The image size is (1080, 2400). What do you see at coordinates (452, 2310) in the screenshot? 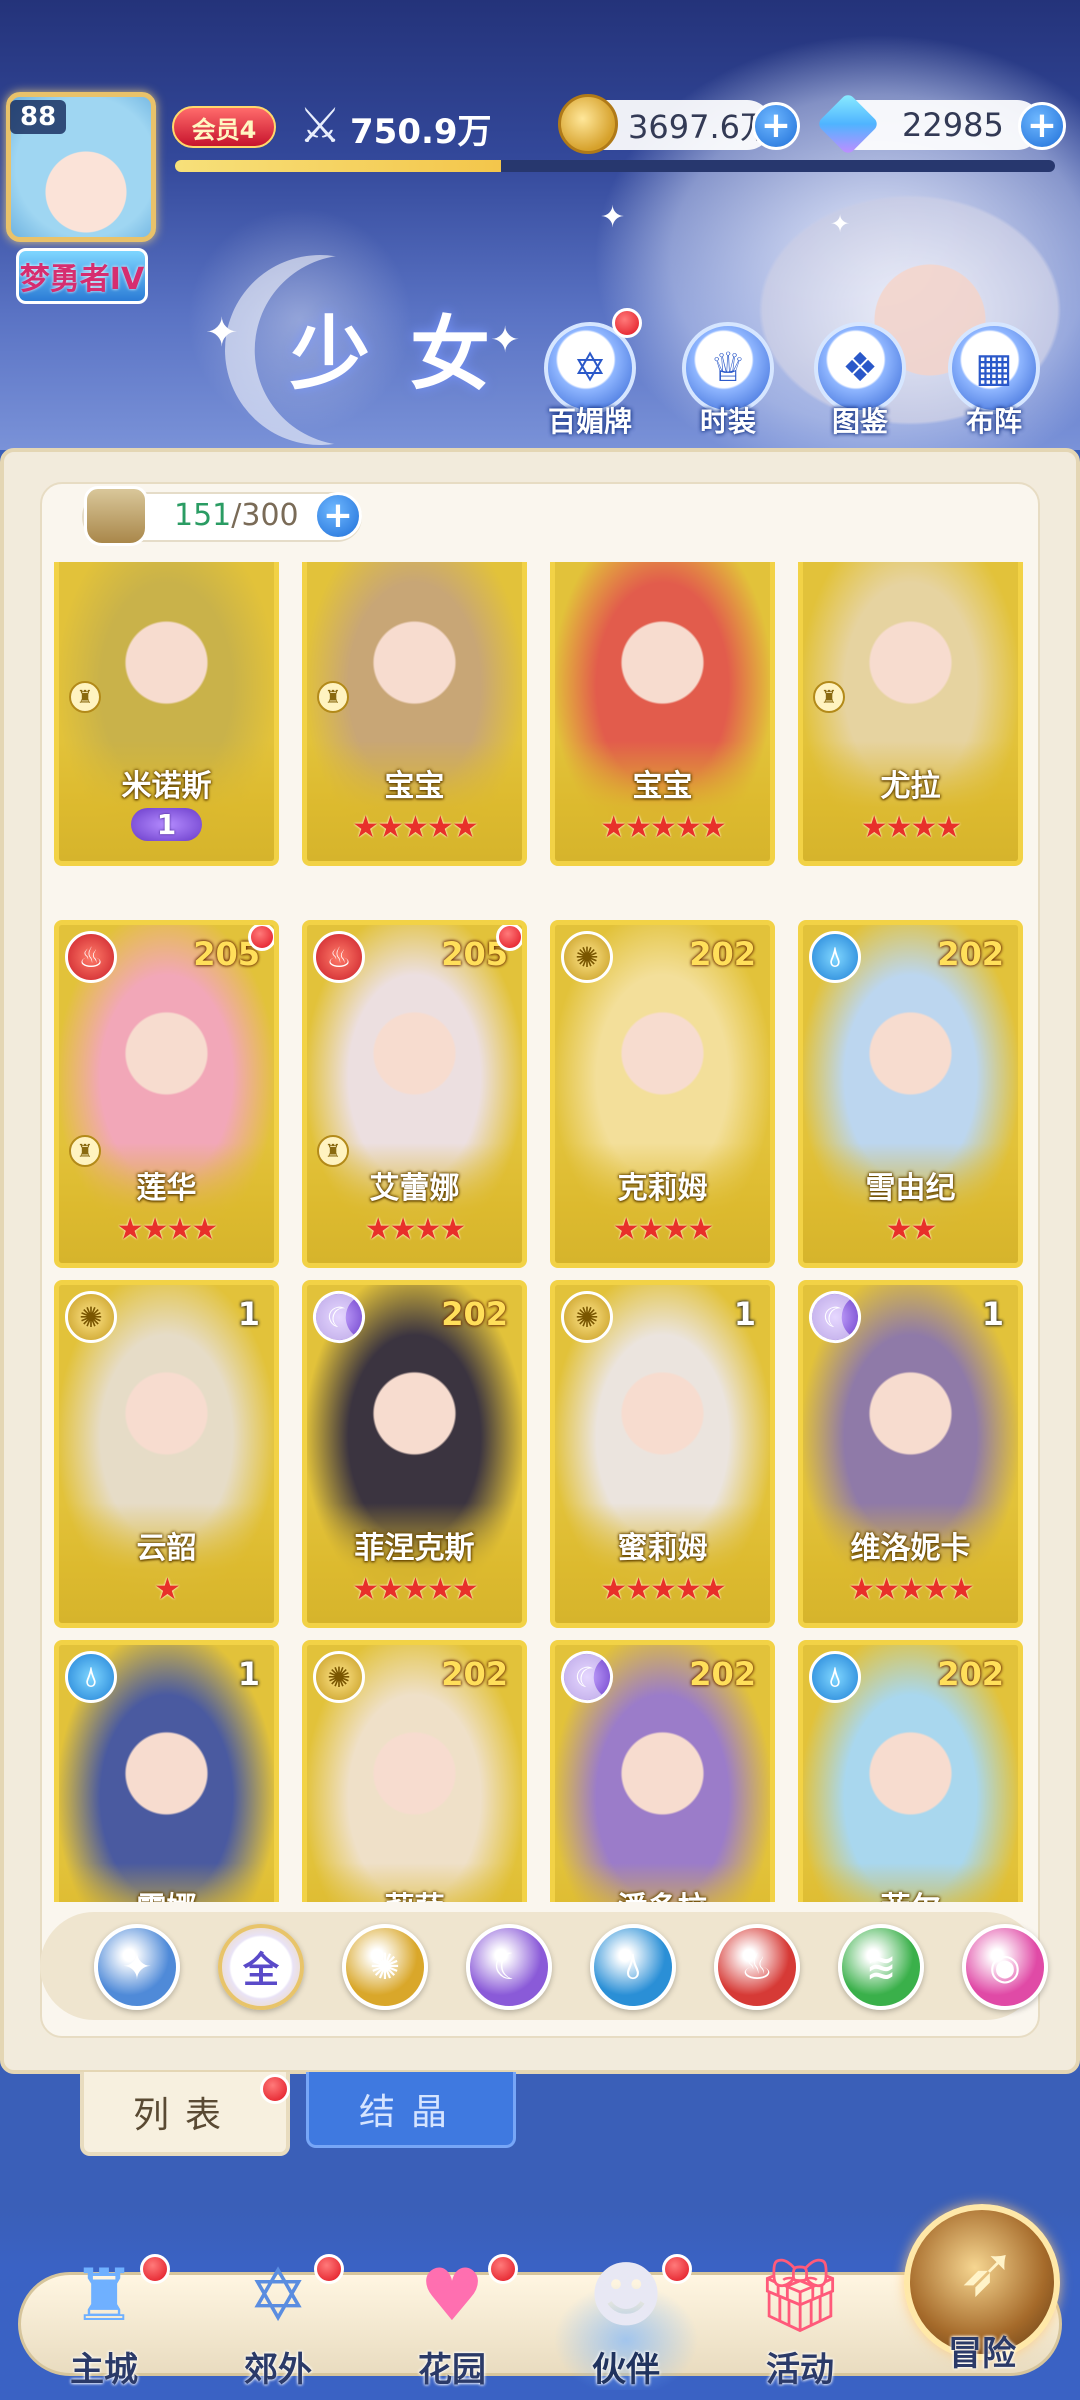
I see `nav-garden: ♥ 花园` at bounding box center [452, 2310].